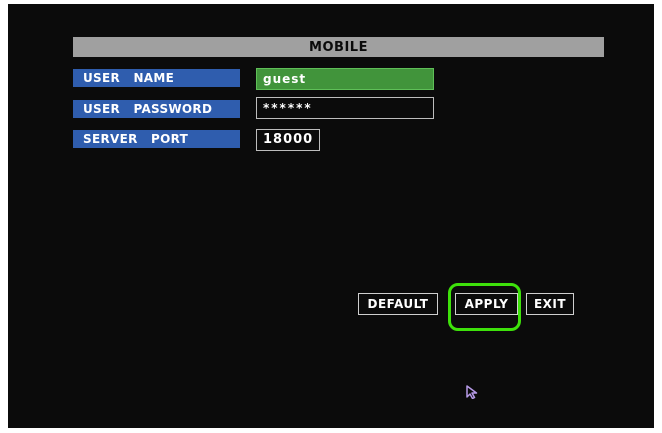 The image size is (662, 433). Describe the element at coordinates (345, 79) in the screenshot. I see `user-name-field: guest` at that location.